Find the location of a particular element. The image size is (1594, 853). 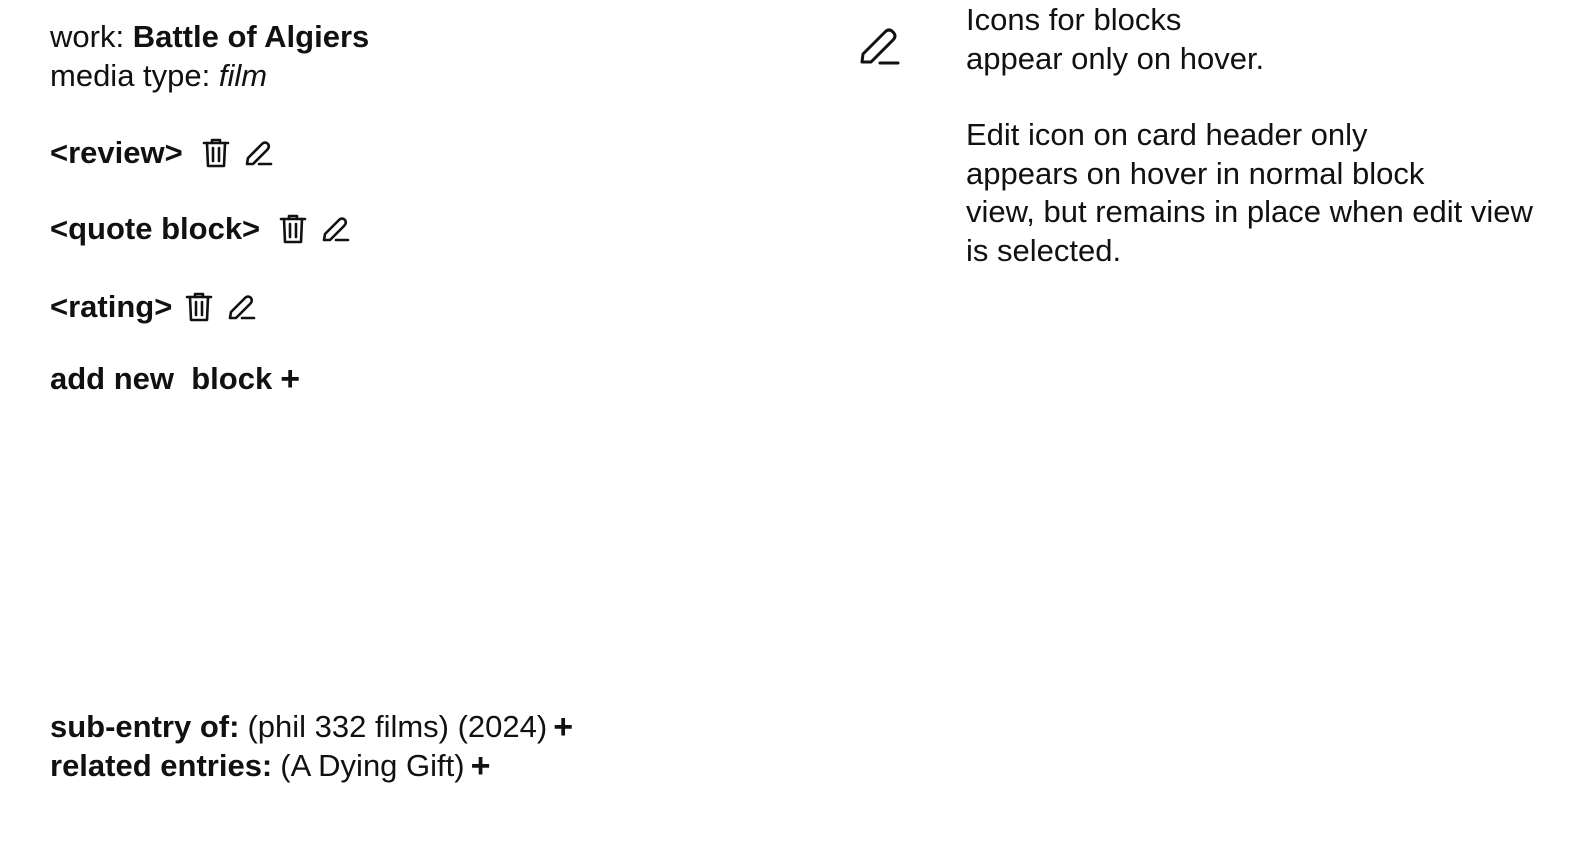

entry-header: work: Battle of Algiers media type: film is located at coordinates (209, 56).